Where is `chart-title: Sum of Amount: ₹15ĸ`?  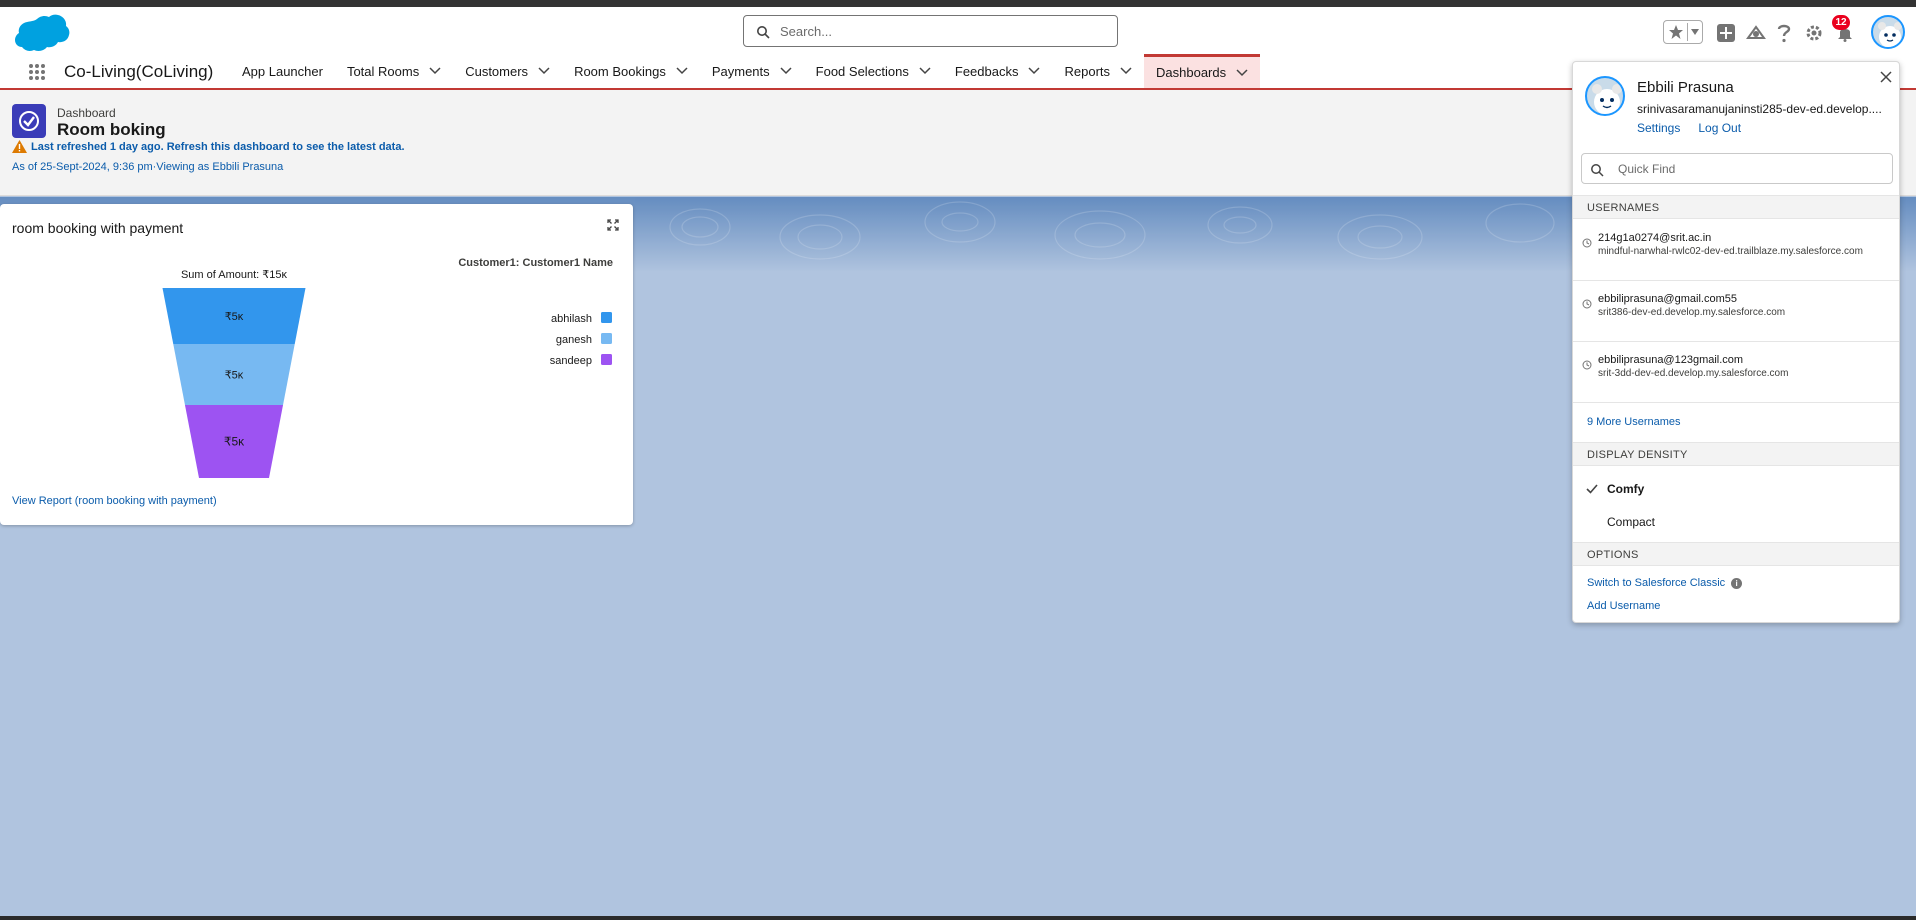 chart-title: Sum of Amount: ₹15ĸ is located at coordinates (234, 275).